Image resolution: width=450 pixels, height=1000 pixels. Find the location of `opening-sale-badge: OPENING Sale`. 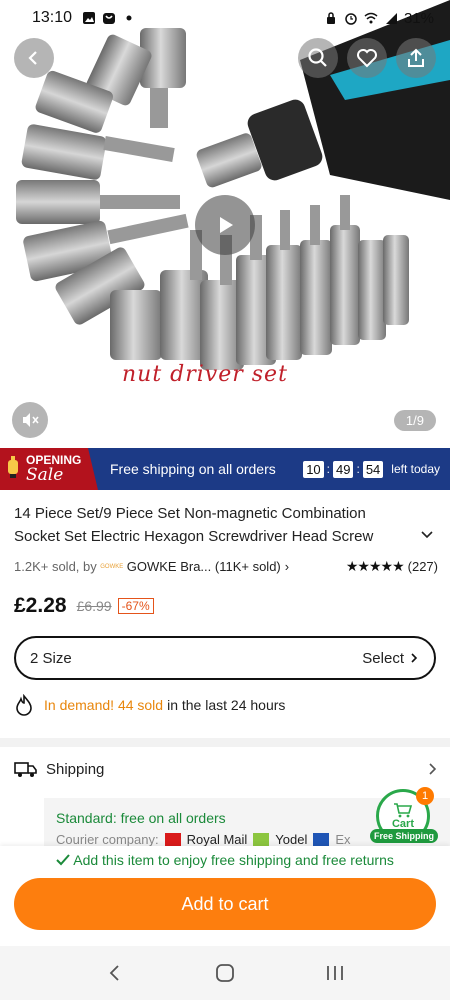

opening-sale-badge: OPENING Sale is located at coordinates (49, 469).